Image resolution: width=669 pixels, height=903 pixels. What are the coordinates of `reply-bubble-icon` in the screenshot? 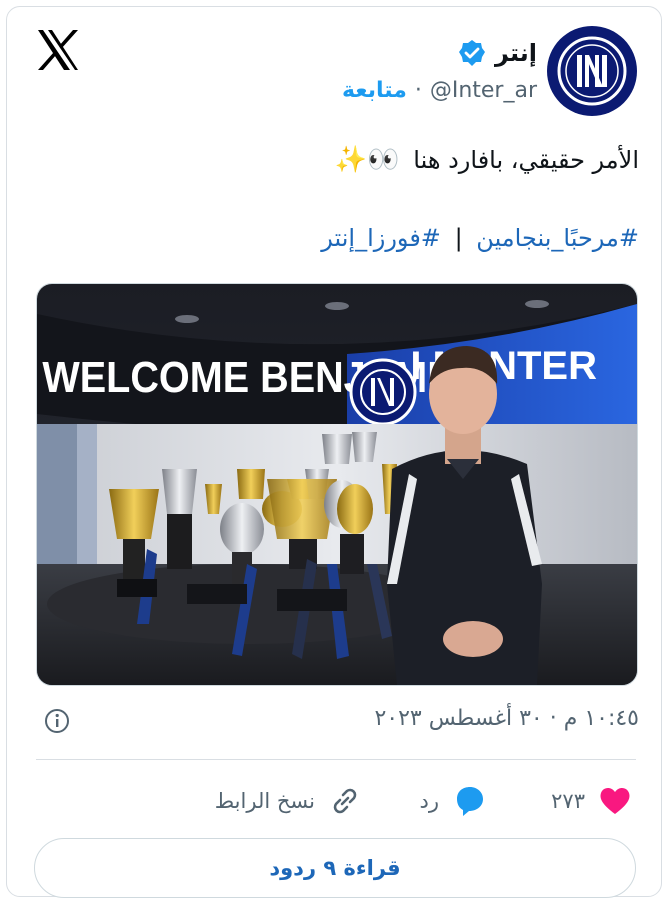 It's located at (470, 801).